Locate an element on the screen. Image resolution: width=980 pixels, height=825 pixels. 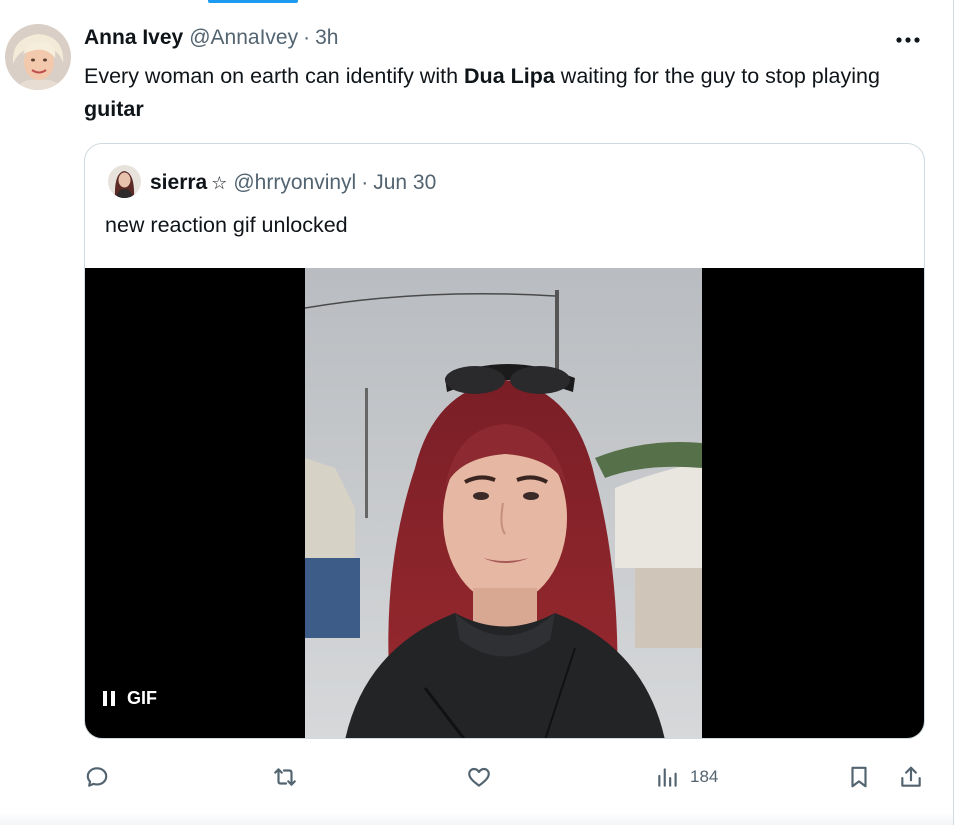
share-icon is located at coordinates (911, 776).